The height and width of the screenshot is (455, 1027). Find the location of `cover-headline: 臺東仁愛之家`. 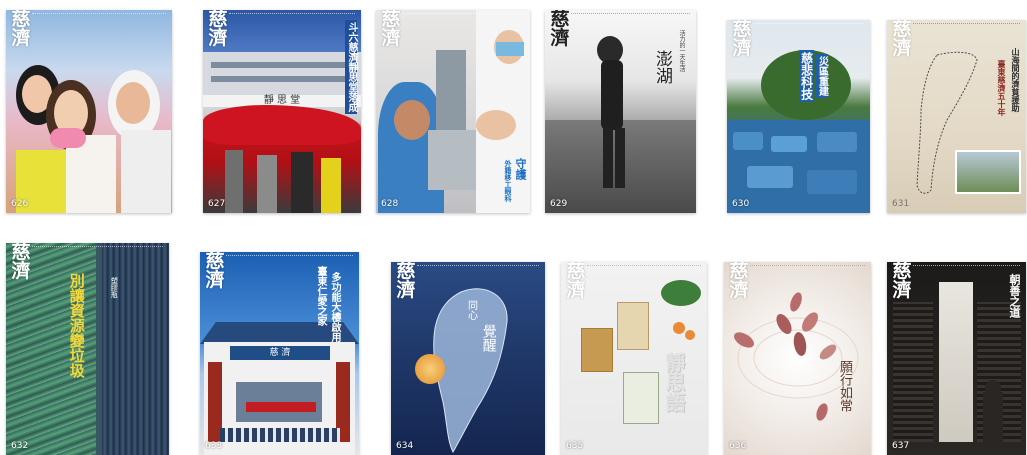

cover-headline: 臺東仁愛之家 is located at coordinates (320, 296).